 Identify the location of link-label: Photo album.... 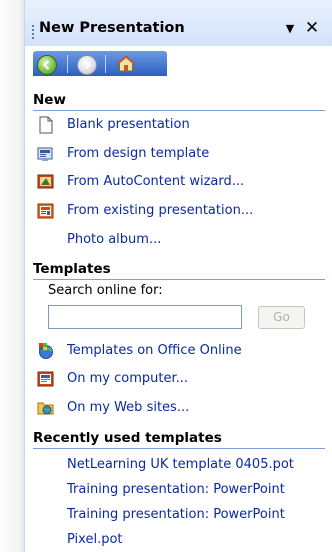
(114, 239).